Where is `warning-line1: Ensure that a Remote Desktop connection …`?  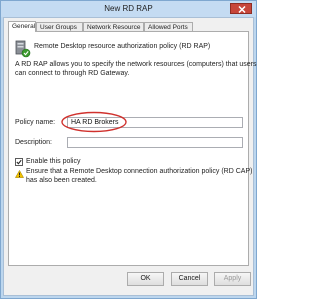
warning-line1: Ensure that a Remote Desktop connection … is located at coordinates (139, 171).